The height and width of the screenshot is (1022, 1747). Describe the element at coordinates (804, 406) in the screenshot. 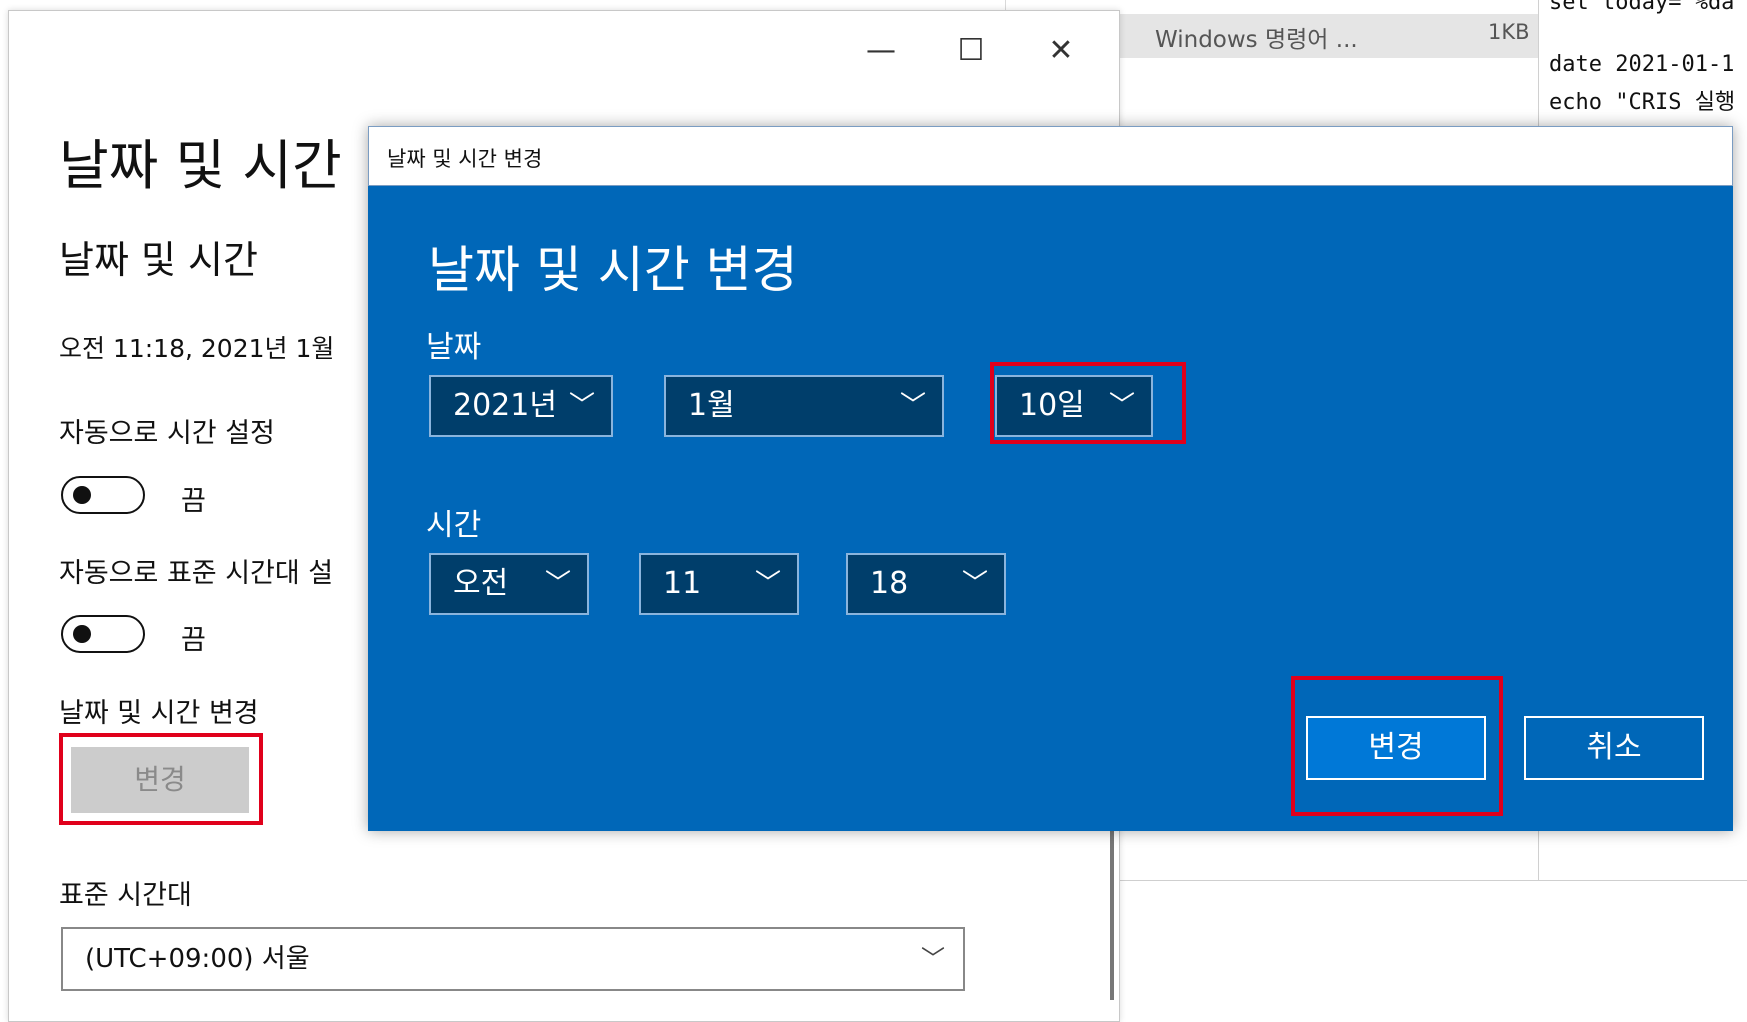

I see `month-dropdown: 1월 ﹀` at that location.